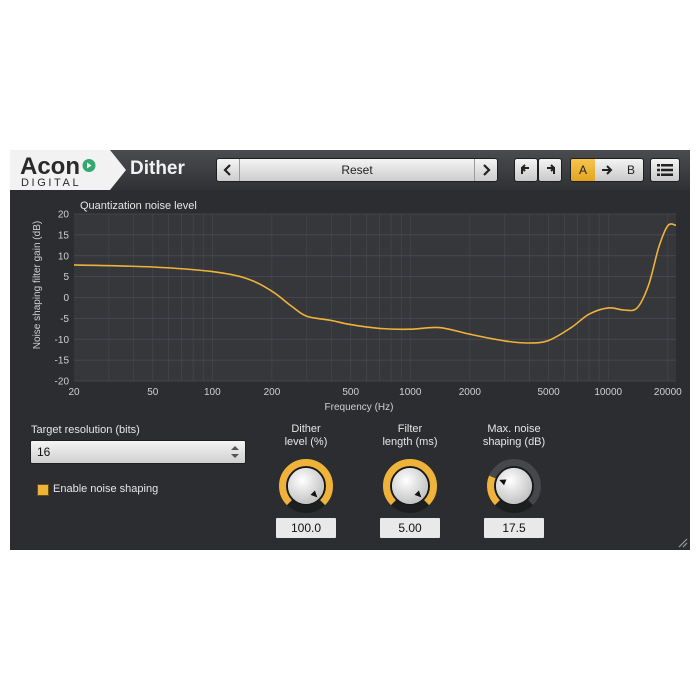 The width and height of the screenshot is (700, 700). What do you see at coordinates (62, 382) in the screenshot?
I see `y-tick-label: -20` at bounding box center [62, 382].